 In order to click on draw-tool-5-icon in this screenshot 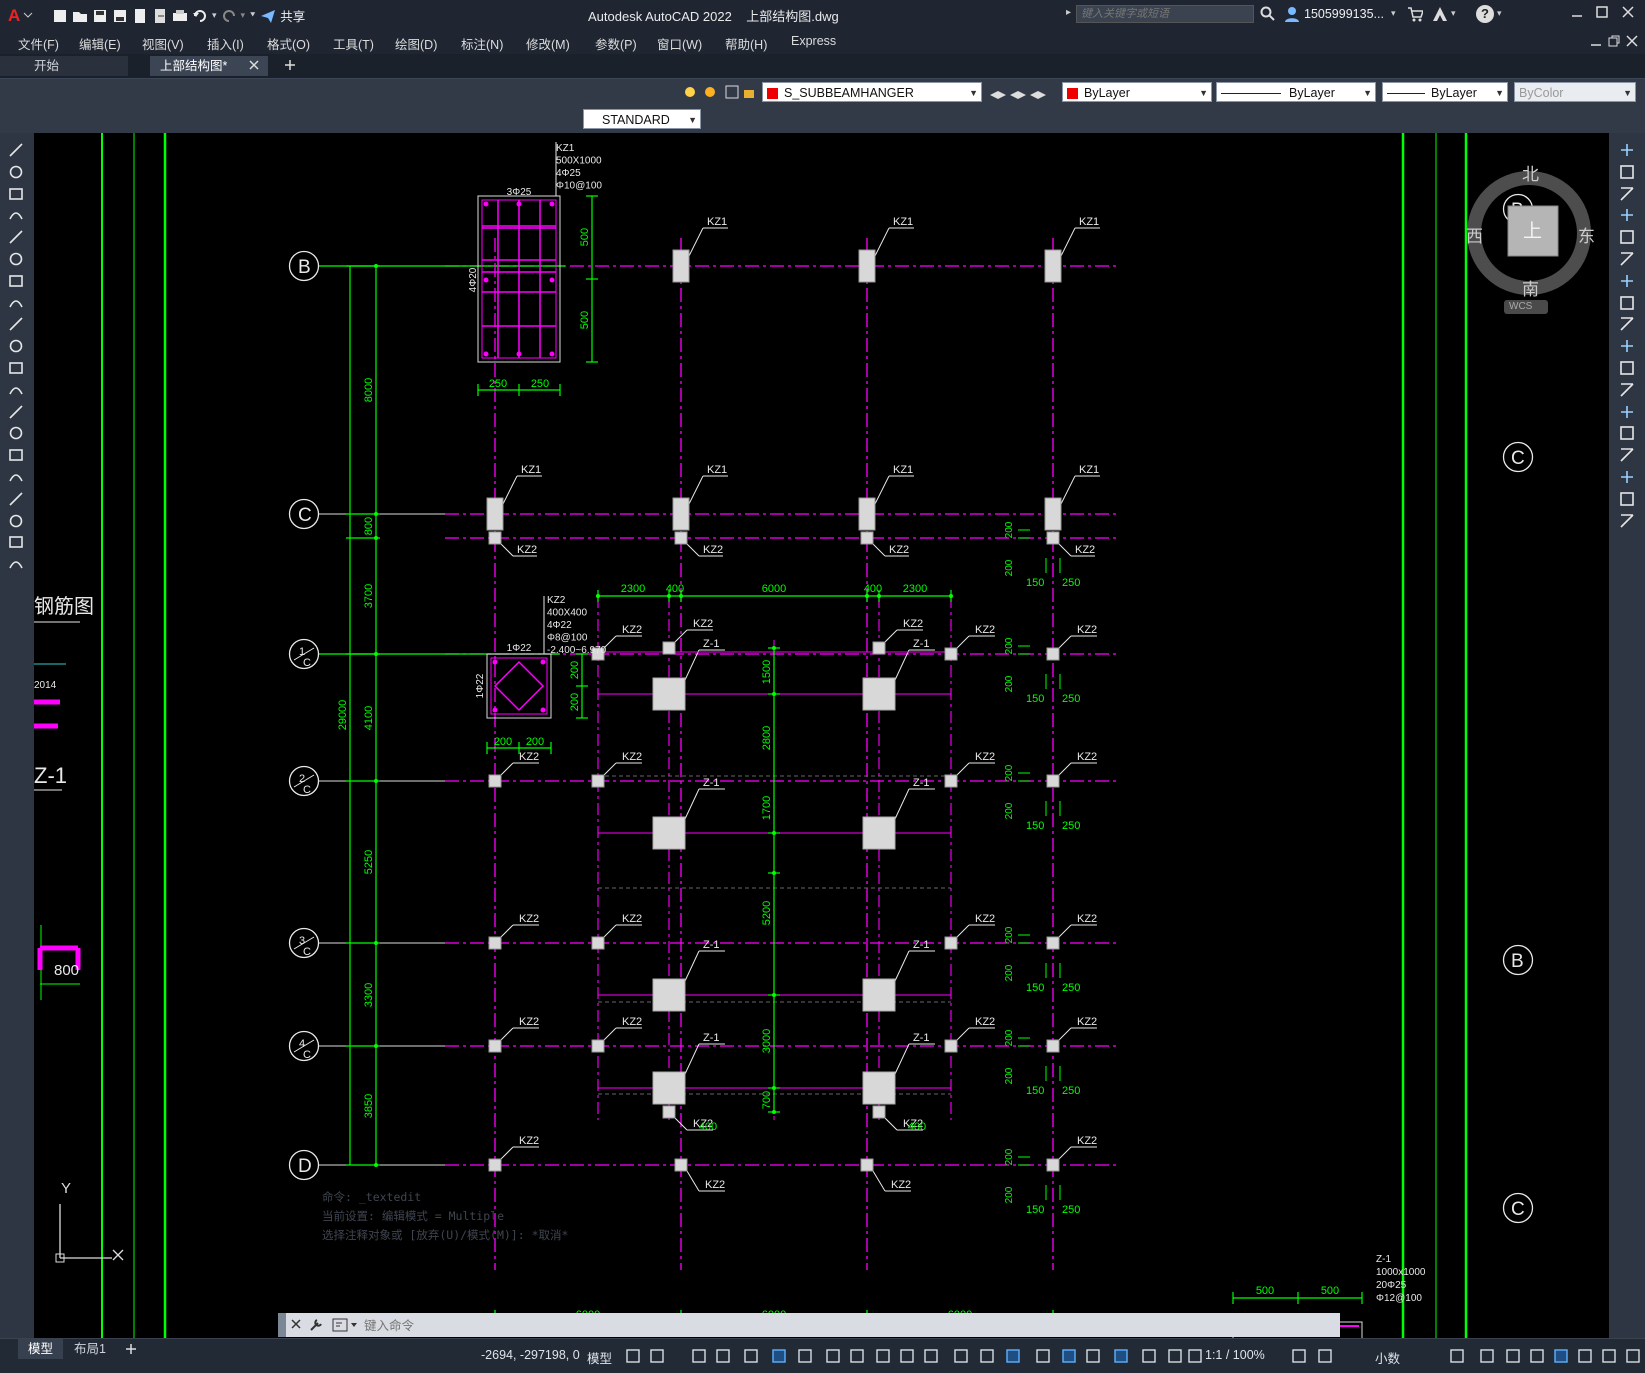, I will do `click(16, 237)`.